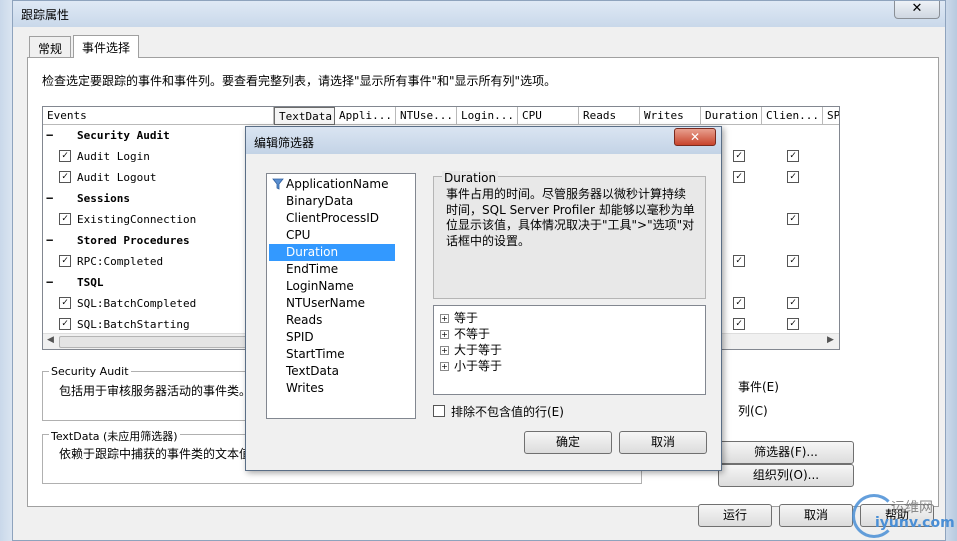 This screenshot has height=541, width=957. Describe the element at coordinates (332, 303) in the screenshot. I see `filter-column-item: NTUserName` at that location.